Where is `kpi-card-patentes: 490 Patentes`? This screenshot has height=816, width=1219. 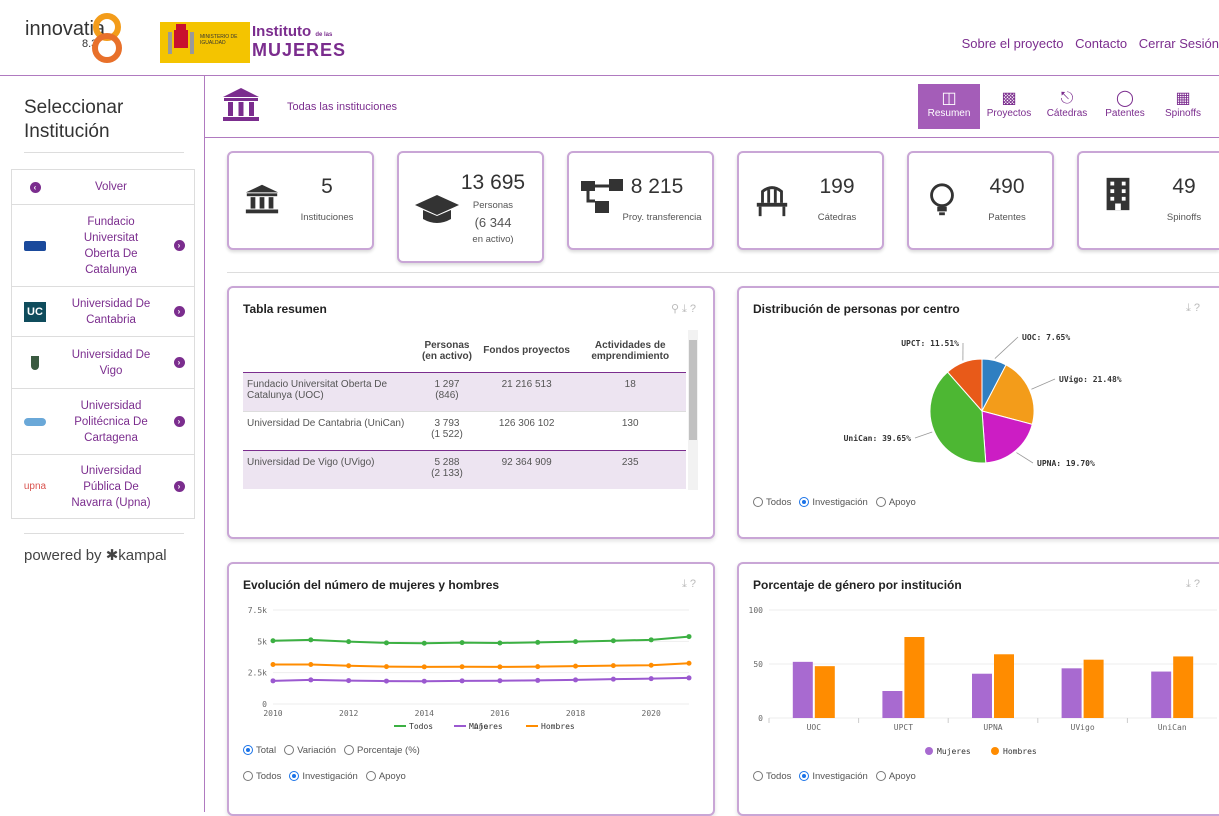 kpi-card-patentes: 490 Patentes is located at coordinates (980, 200).